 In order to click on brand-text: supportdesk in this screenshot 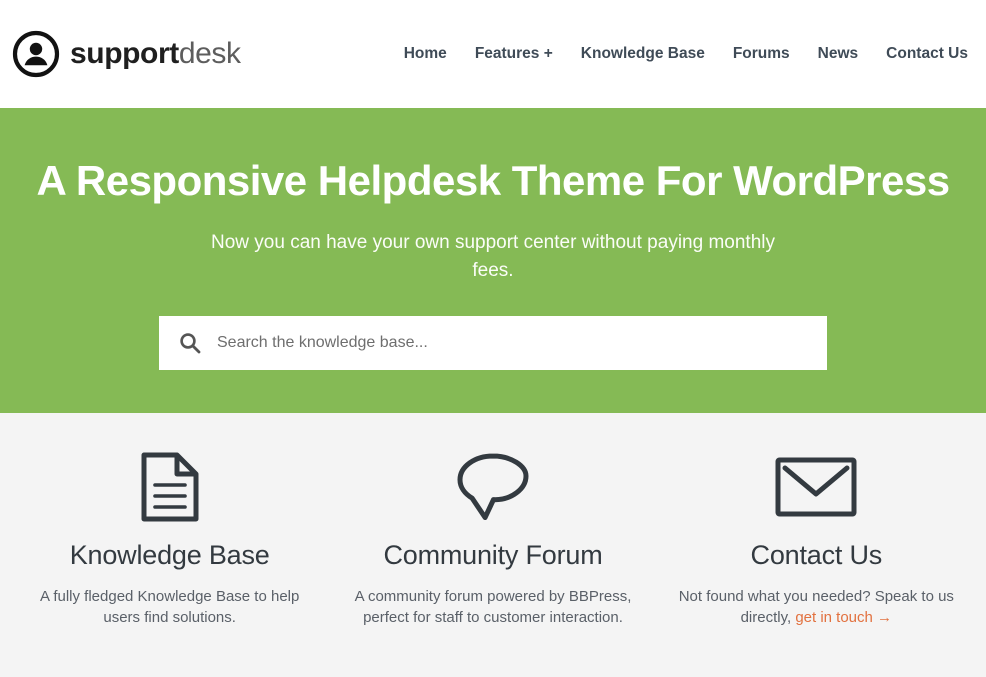, I will do `click(155, 54)`.